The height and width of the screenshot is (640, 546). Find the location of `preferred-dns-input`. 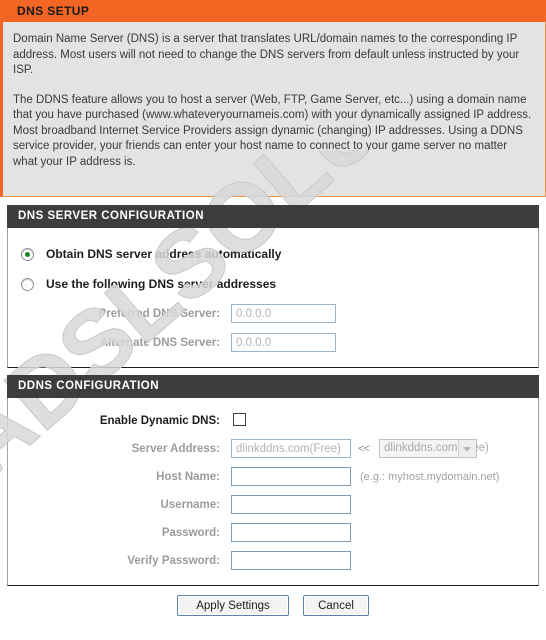

preferred-dns-input is located at coordinates (283, 313).